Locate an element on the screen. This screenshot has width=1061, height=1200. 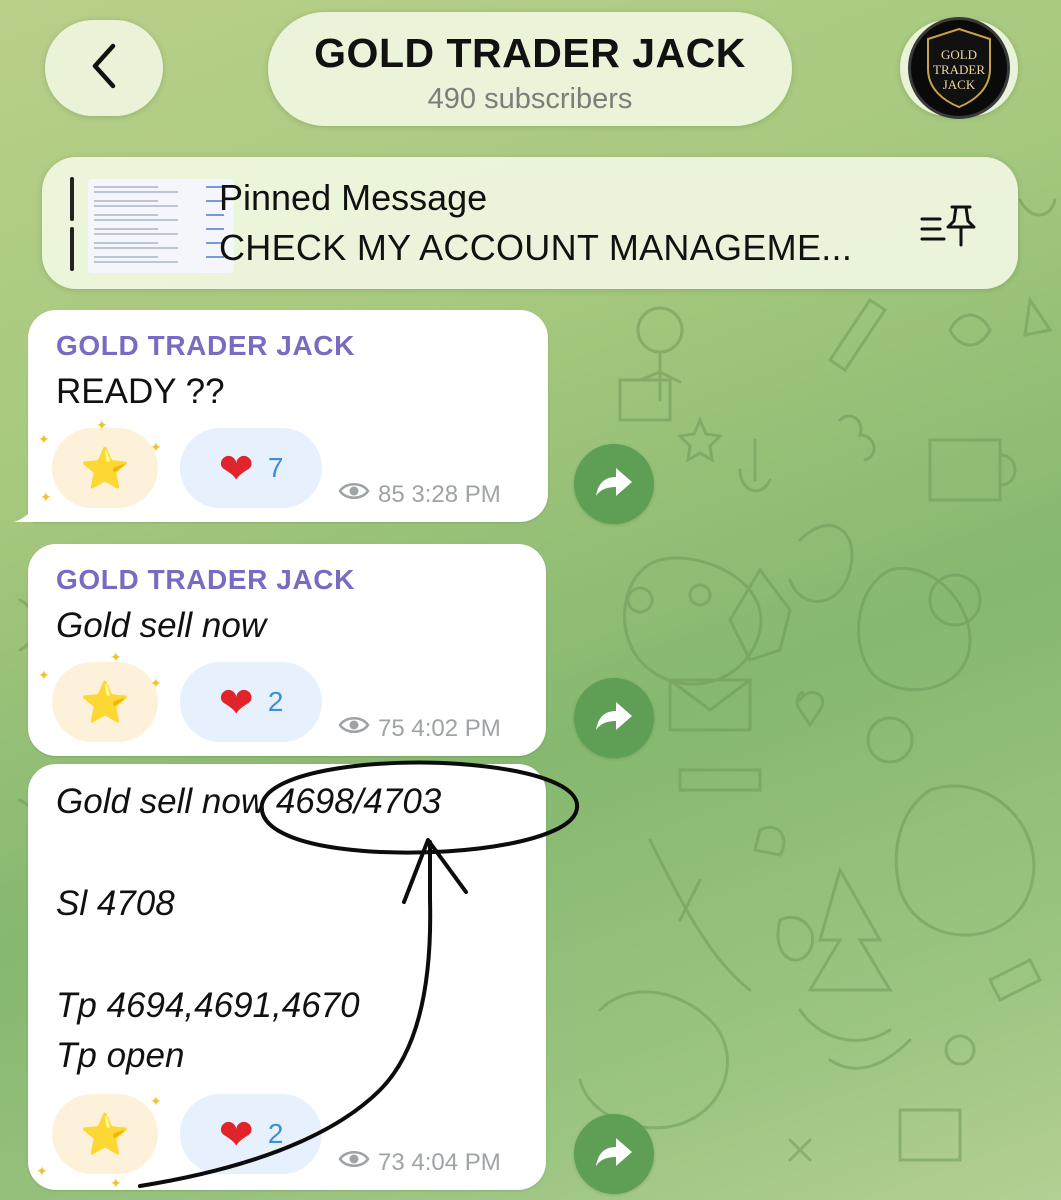
annotation-overlay is located at coordinates (359, 974).